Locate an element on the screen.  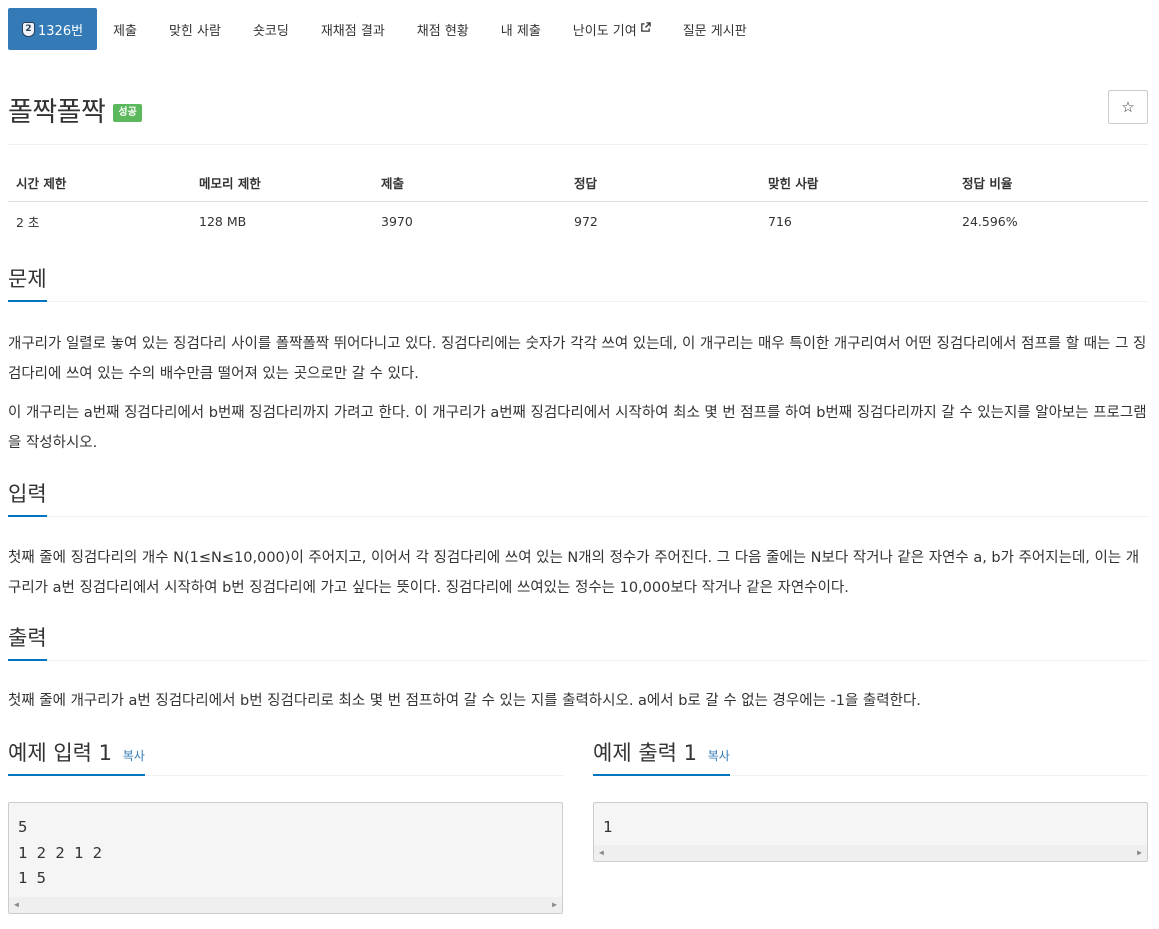
nav-problem-number-label: 1326번 is located at coordinates (61, 31).